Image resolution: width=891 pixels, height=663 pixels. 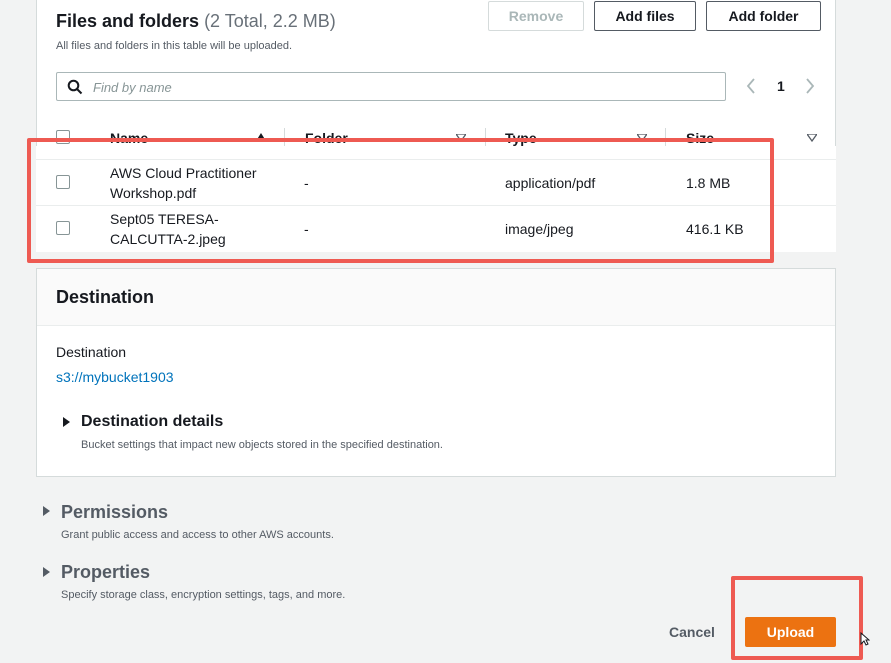 I want to click on destination-details-title: Destination details, so click(x=152, y=422).